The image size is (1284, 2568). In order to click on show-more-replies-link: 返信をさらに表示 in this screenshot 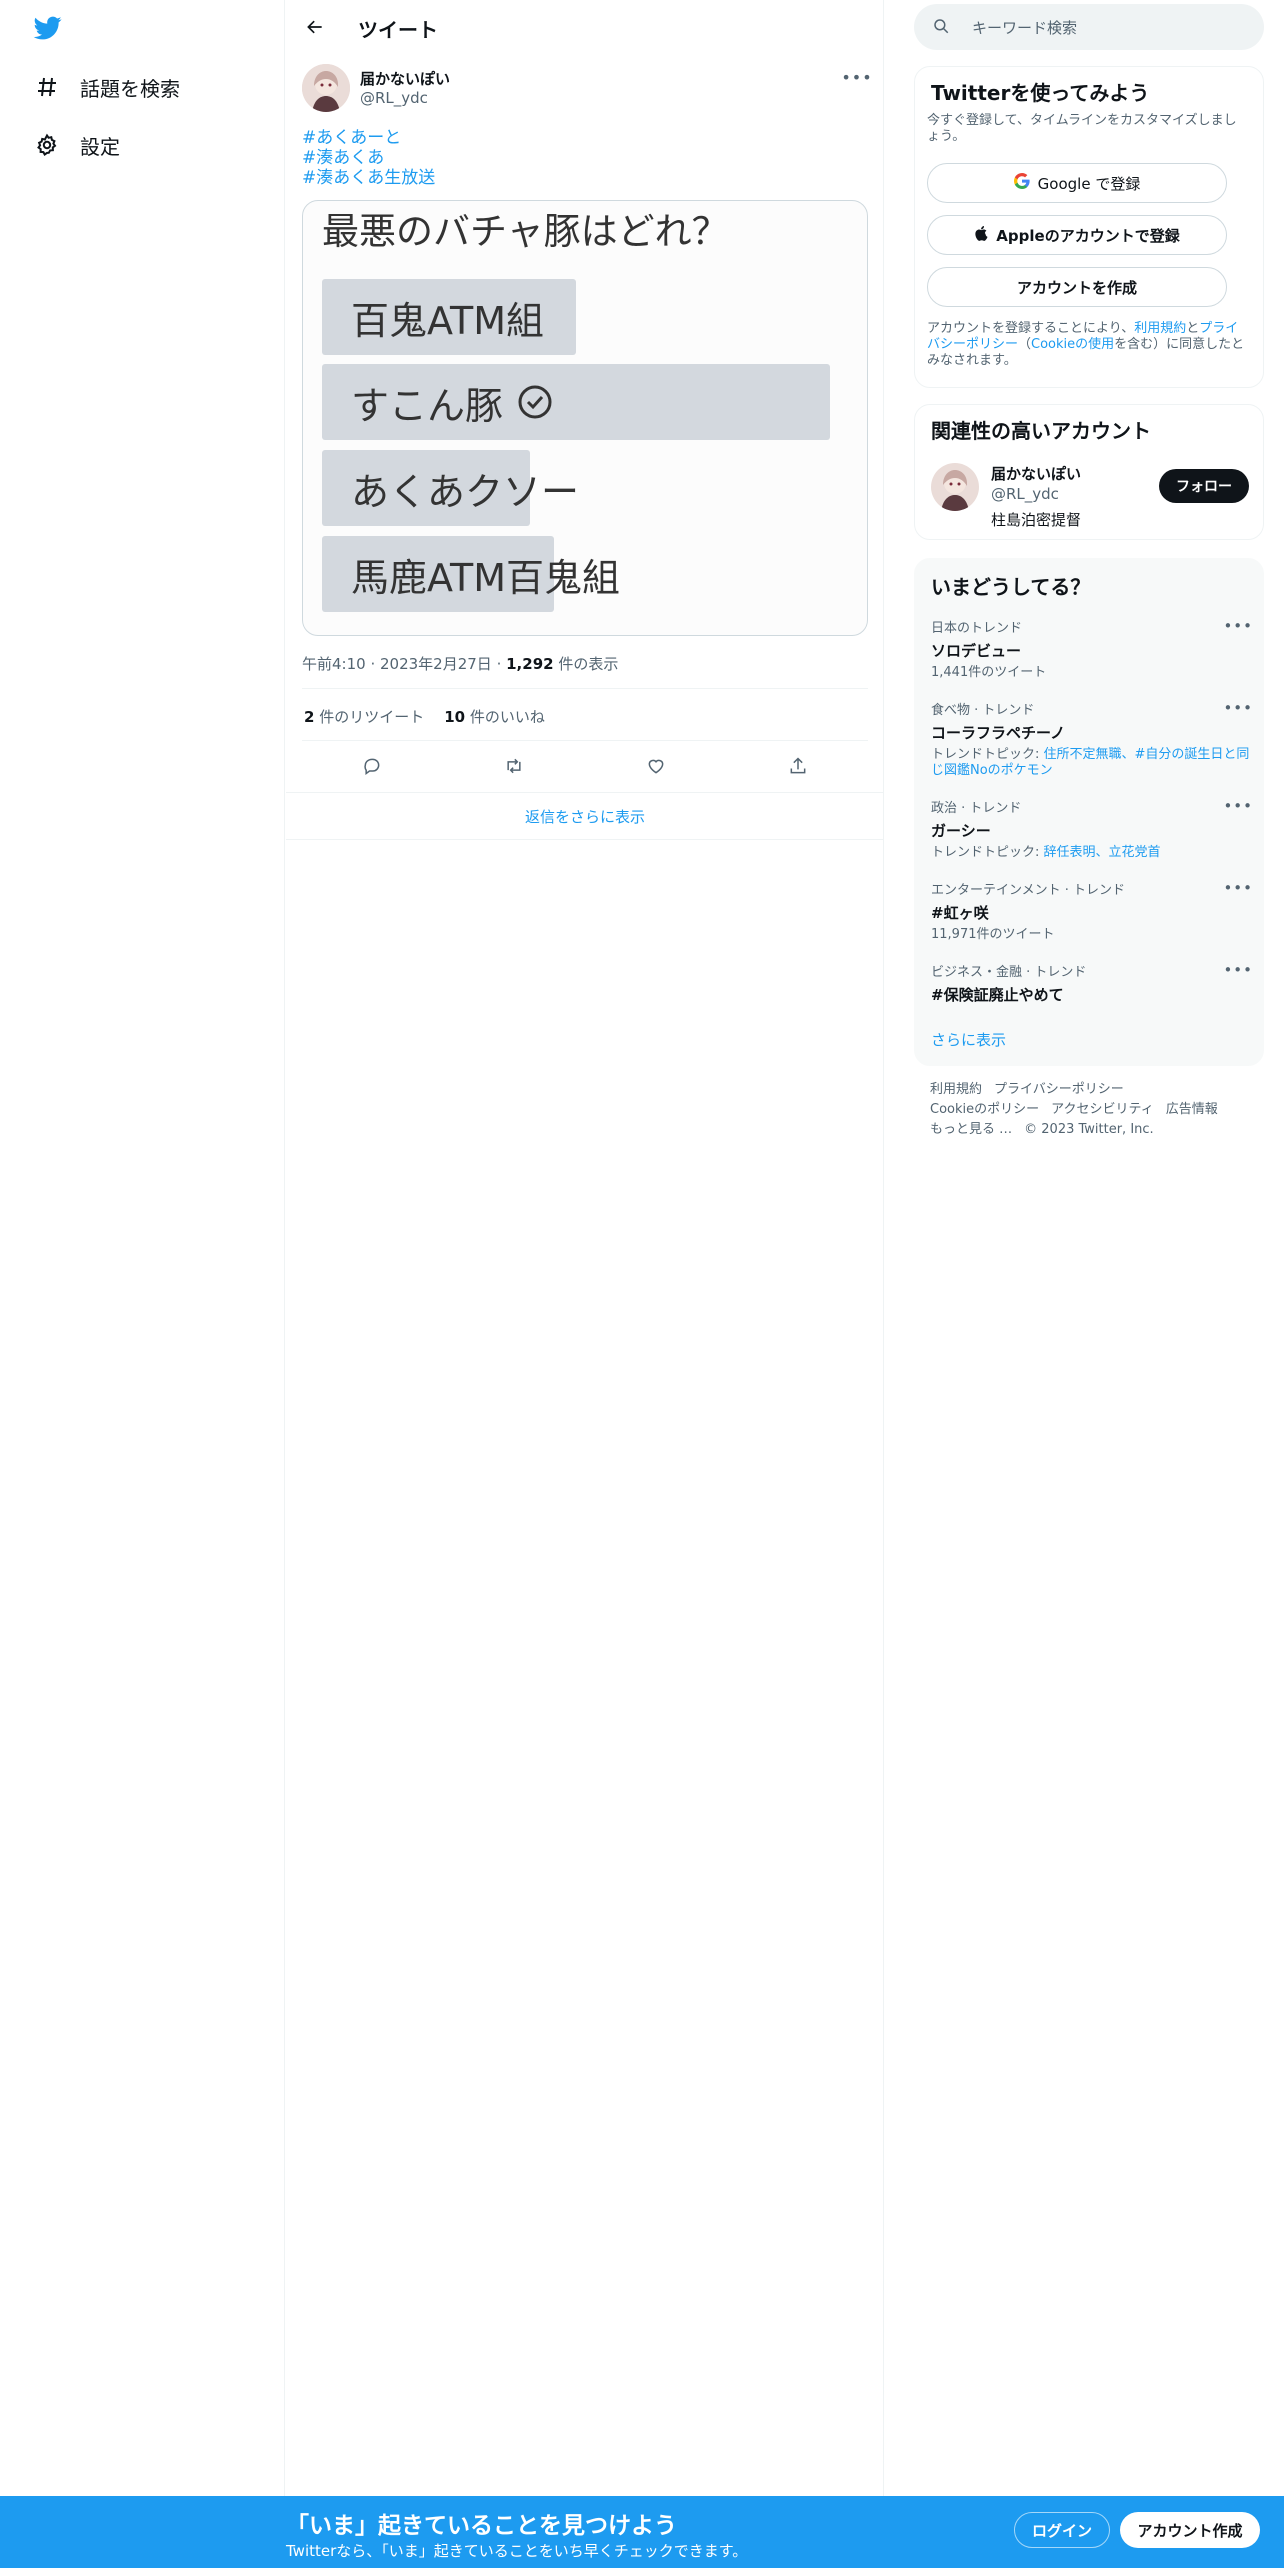, I will do `click(585, 816)`.